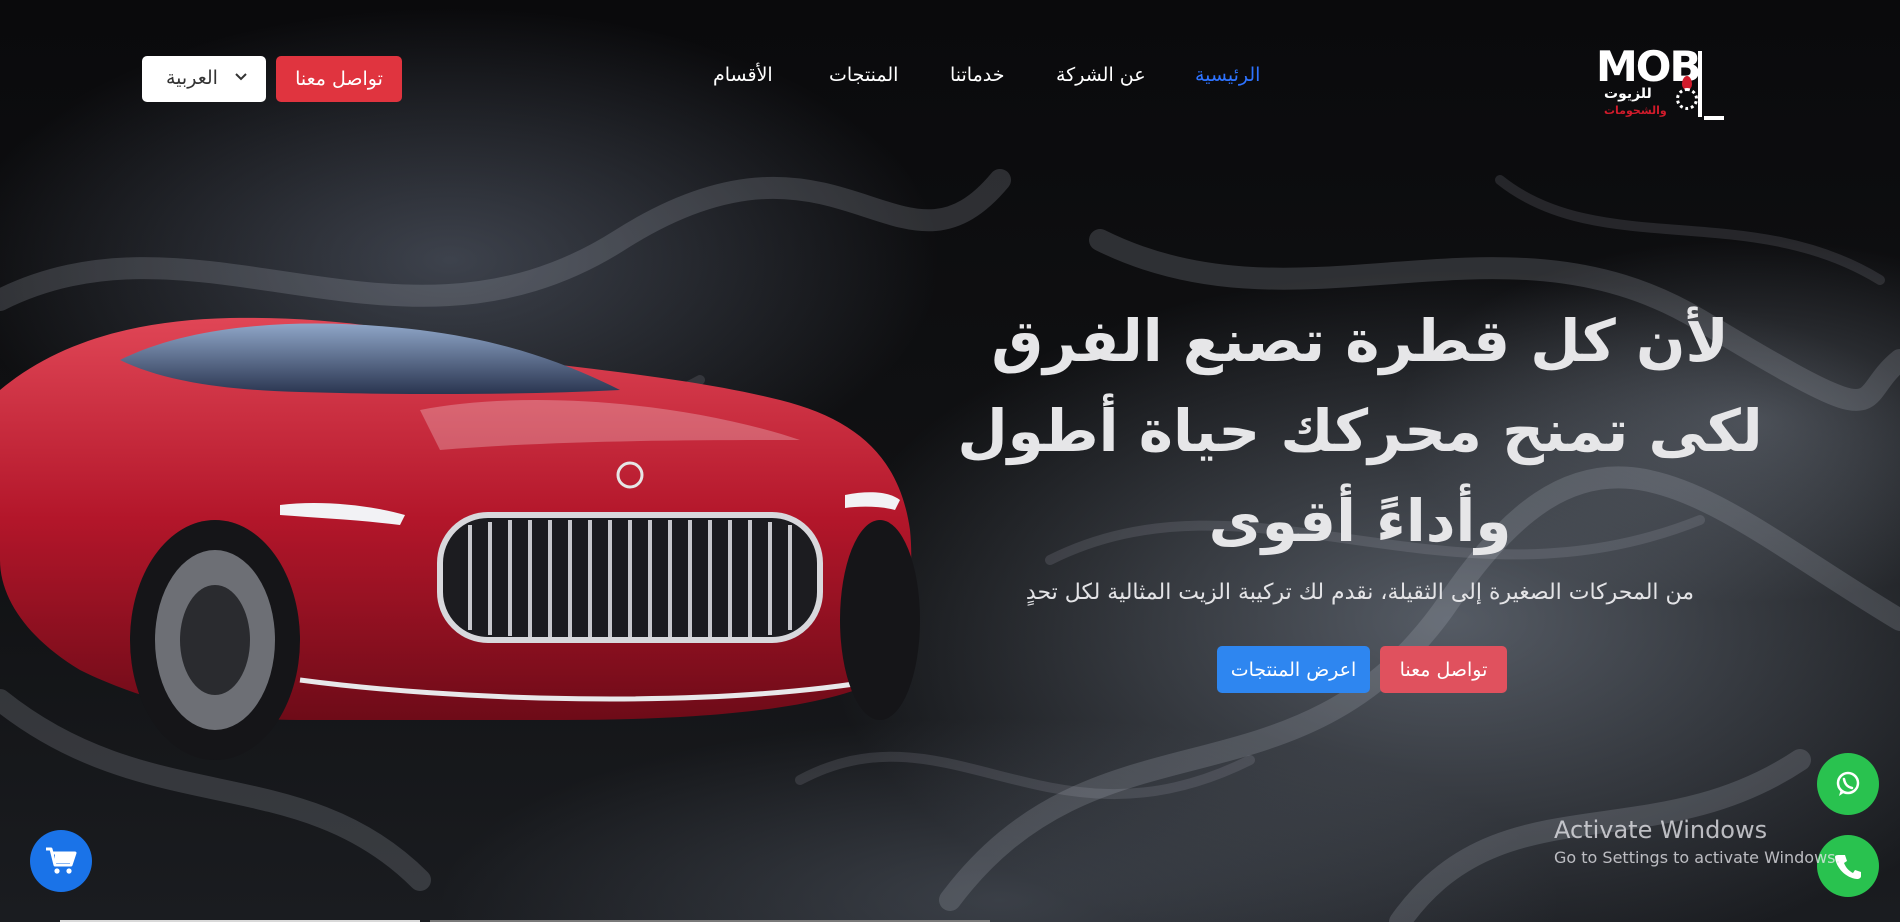 This screenshot has width=1900, height=922. What do you see at coordinates (863, 75) in the screenshot?
I see `nav-link-products: المنتجات` at bounding box center [863, 75].